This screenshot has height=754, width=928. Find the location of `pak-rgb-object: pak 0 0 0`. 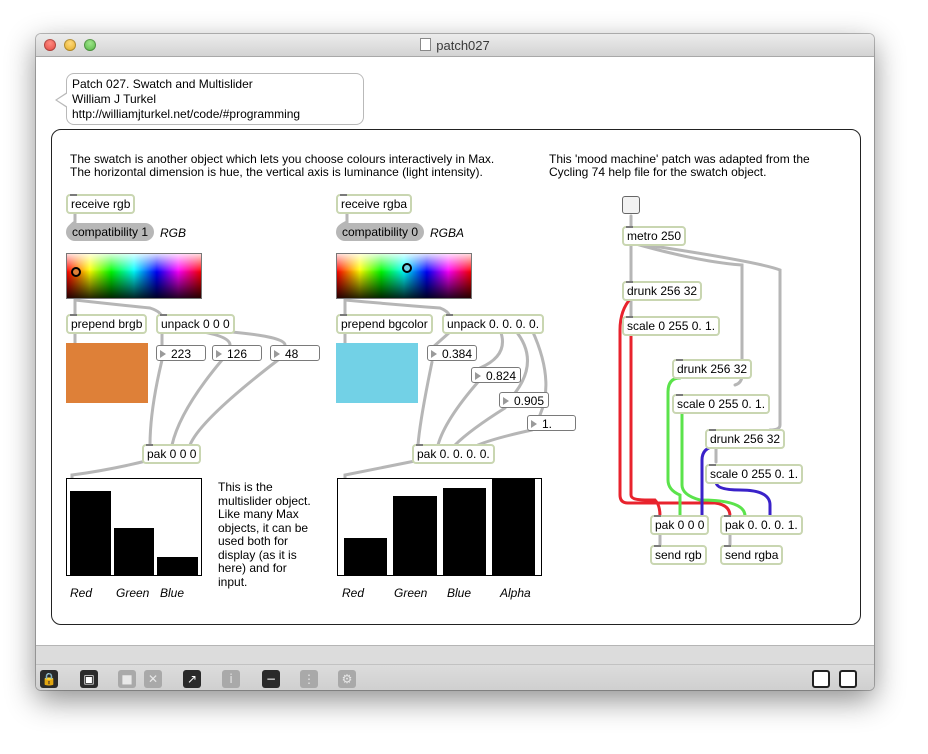

pak-rgb-object: pak 0 0 0 is located at coordinates (172, 454).